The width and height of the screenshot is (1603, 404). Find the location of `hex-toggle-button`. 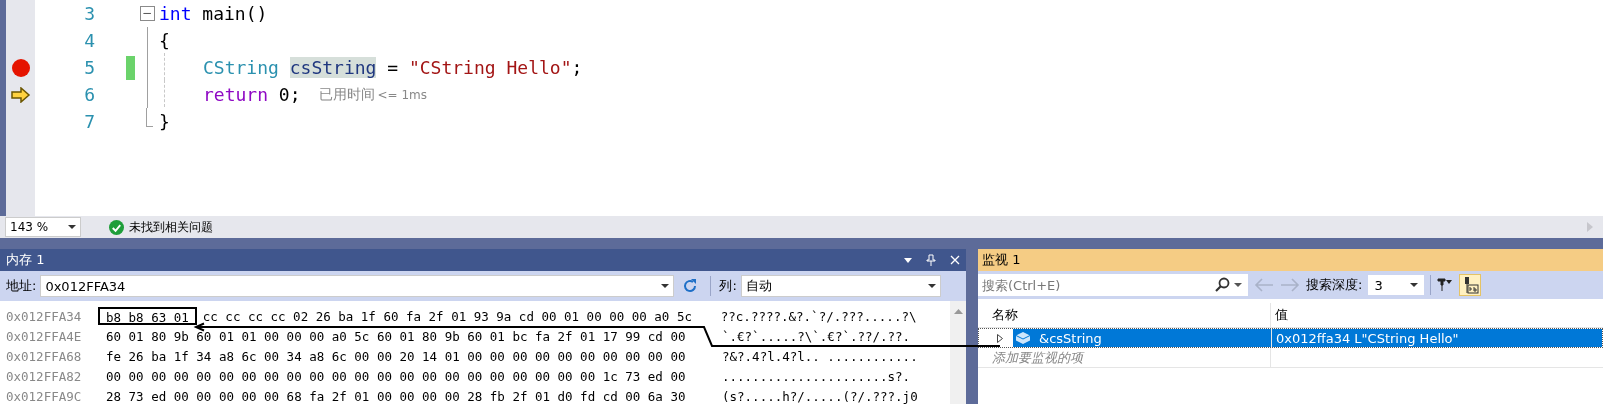

hex-toggle-button is located at coordinates (1470, 285).